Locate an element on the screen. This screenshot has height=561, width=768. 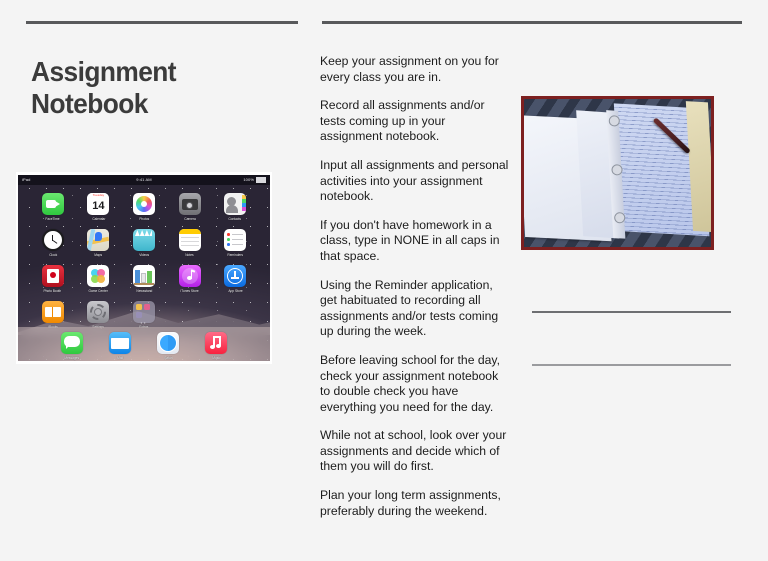
app-label: Newsstand is located at coordinates (144, 291).